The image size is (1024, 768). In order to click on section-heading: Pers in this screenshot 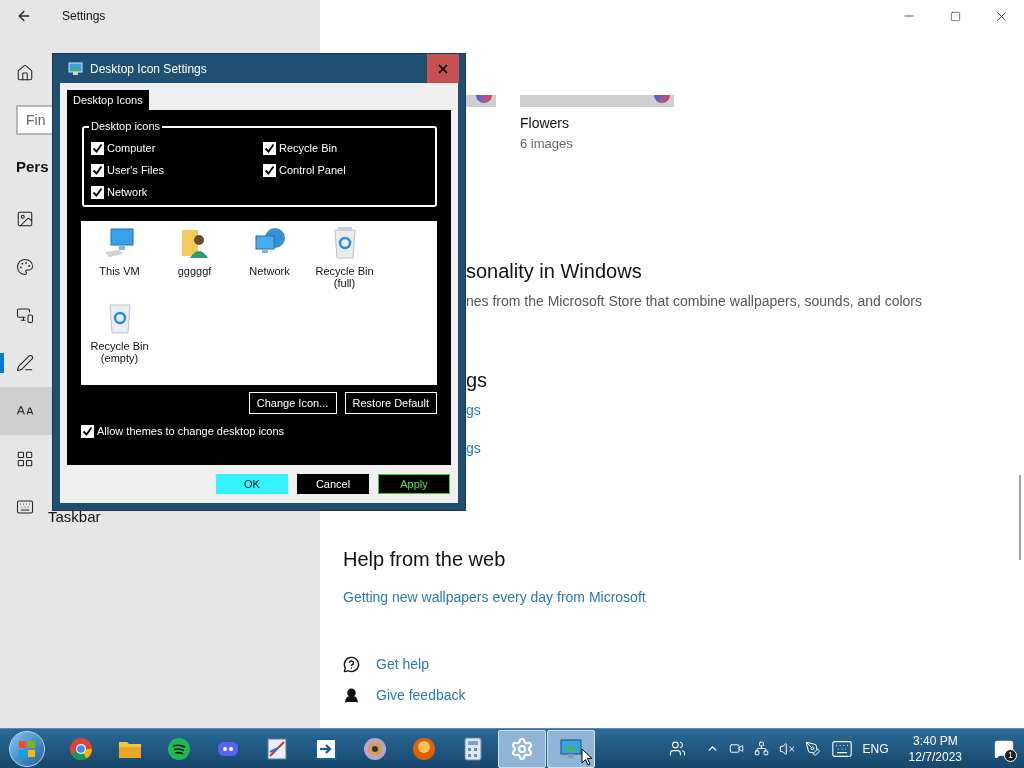, I will do `click(32, 166)`.